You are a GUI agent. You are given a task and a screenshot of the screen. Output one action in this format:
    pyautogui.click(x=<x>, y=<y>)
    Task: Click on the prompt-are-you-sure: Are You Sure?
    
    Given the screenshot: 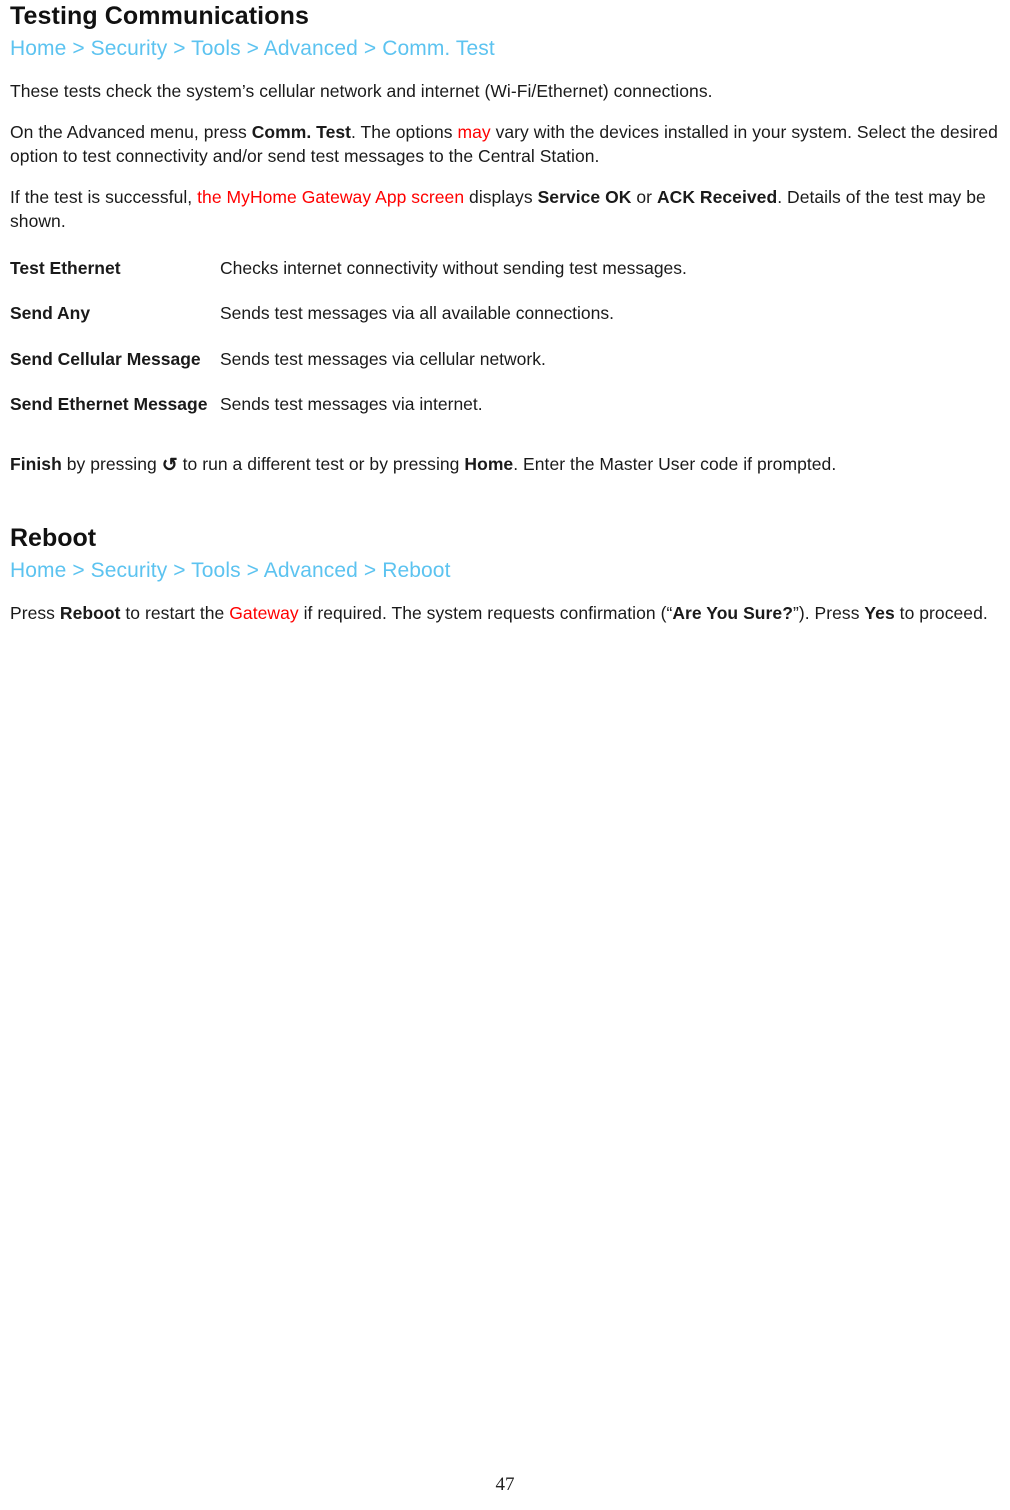 What is the action you would take?
    pyautogui.click(x=732, y=613)
    